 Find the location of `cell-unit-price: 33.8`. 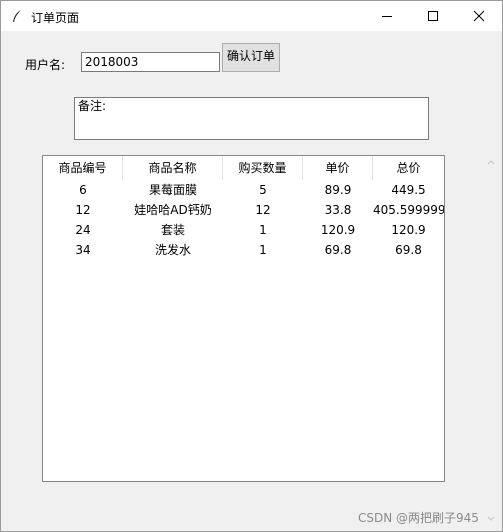

cell-unit-price: 33.8 is located at coordinates (338, 210).